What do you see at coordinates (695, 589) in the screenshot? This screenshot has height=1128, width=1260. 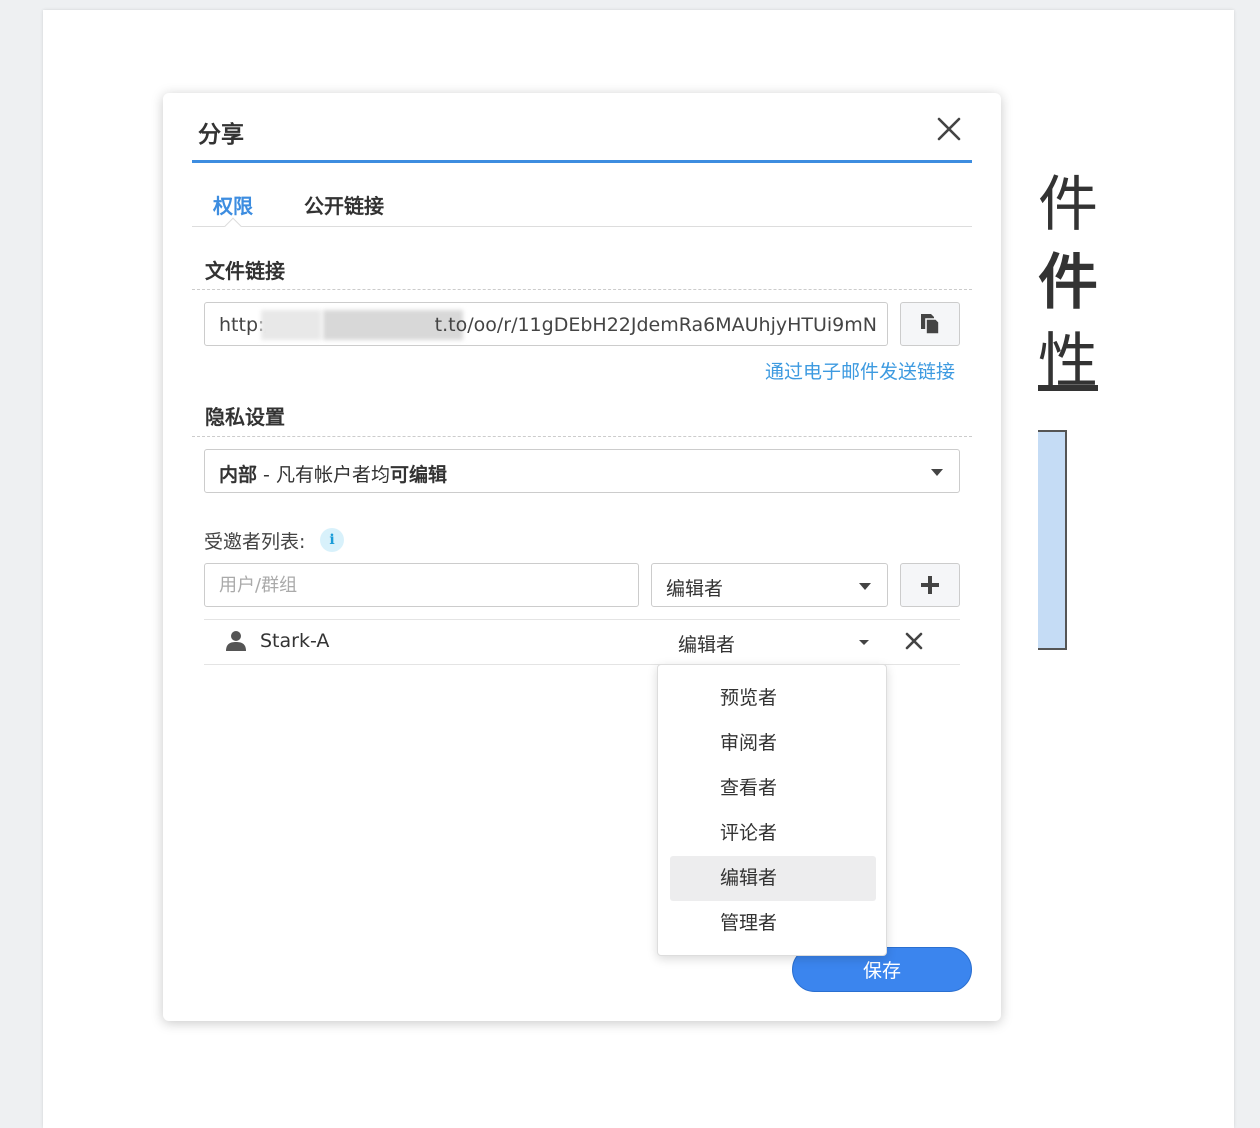 I see `role-selected-value: 编辑者` at bounding box center [695, 589].